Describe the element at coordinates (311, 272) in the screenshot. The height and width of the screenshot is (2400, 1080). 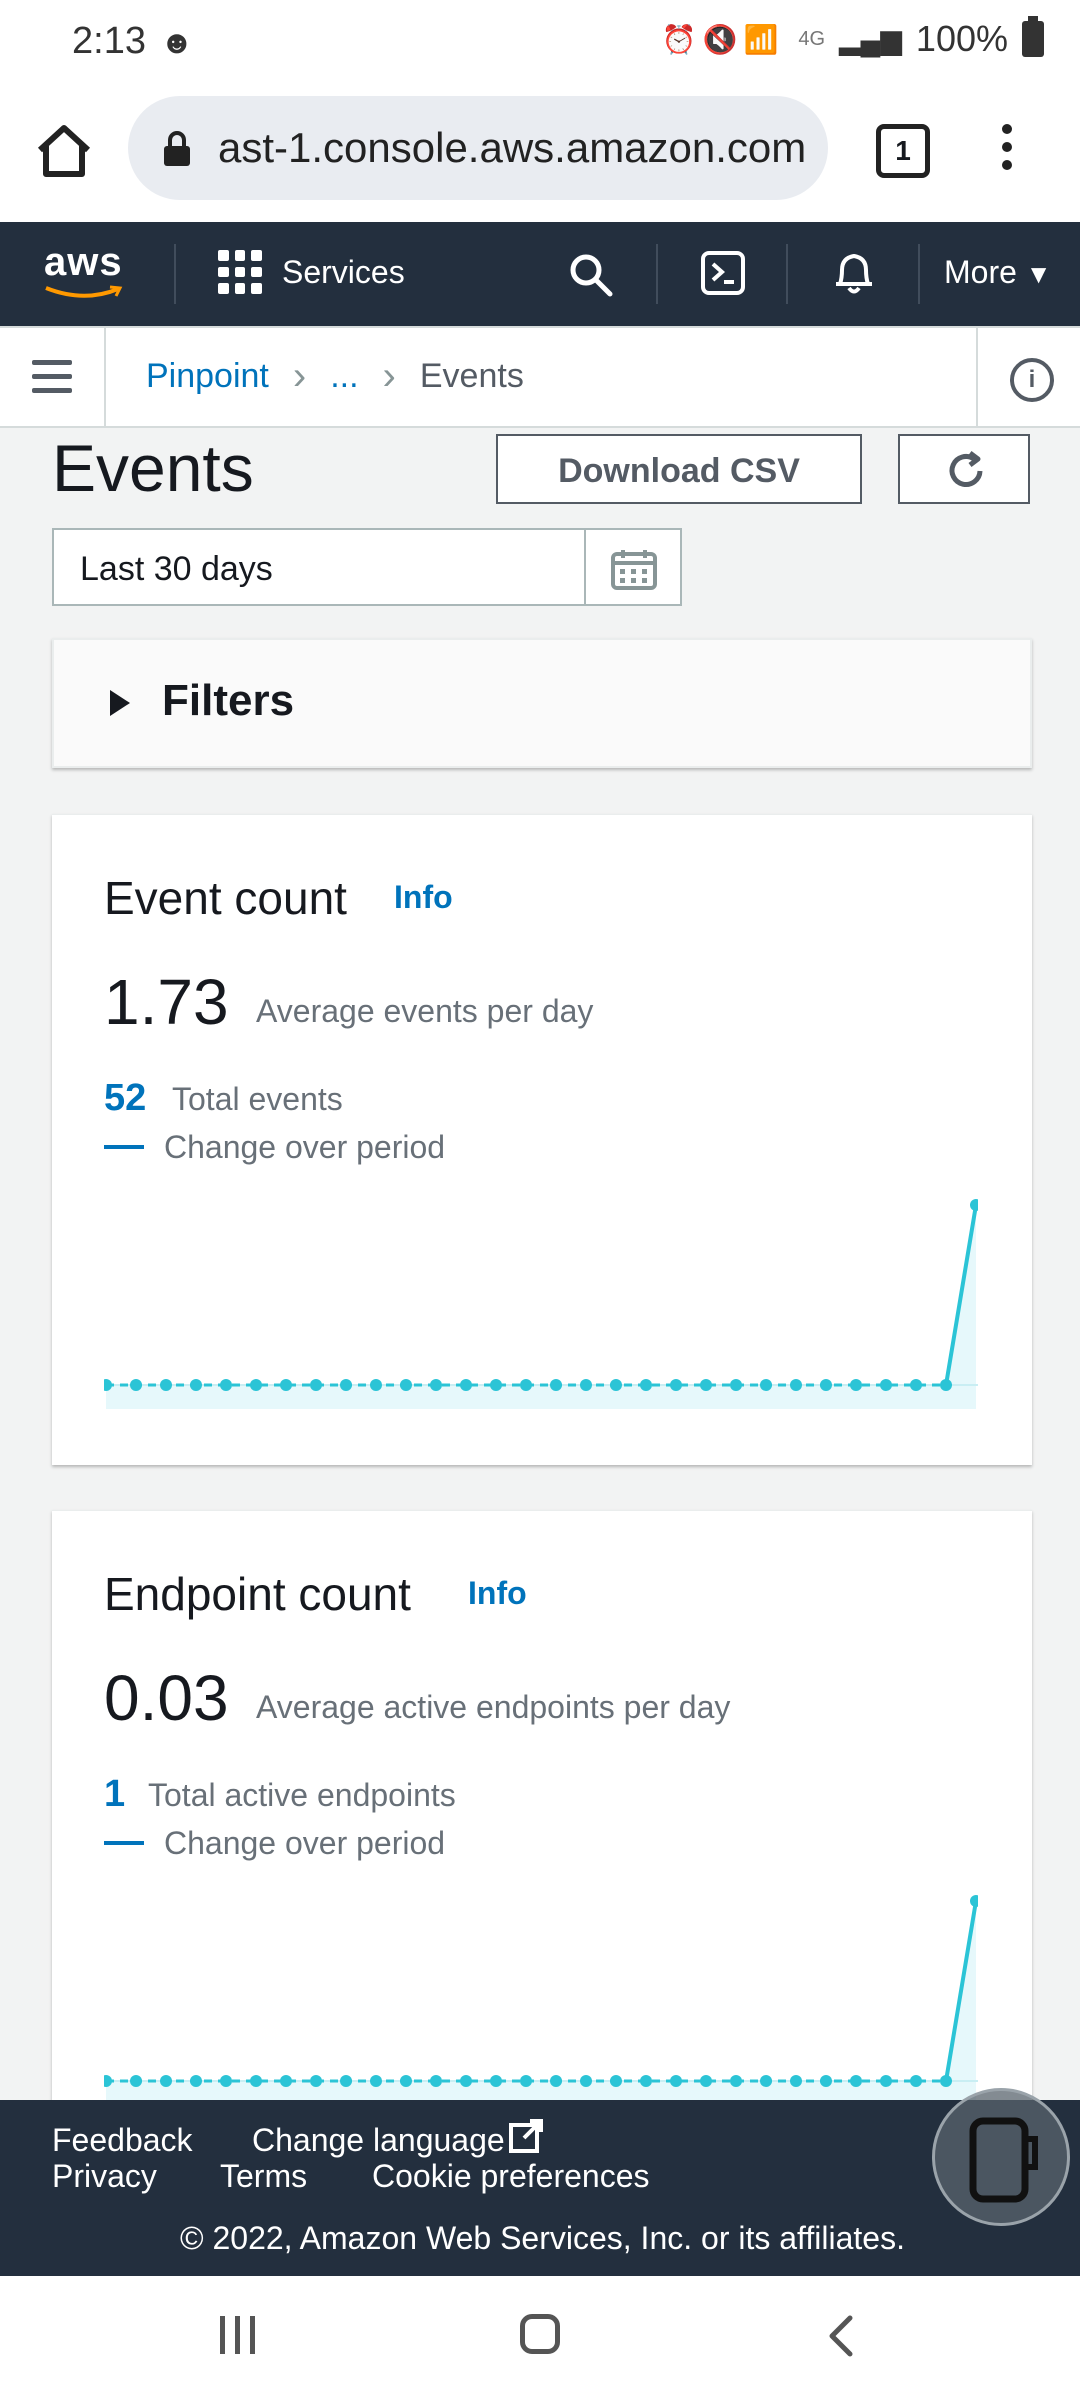
I see `services-menu: Services` at that location.